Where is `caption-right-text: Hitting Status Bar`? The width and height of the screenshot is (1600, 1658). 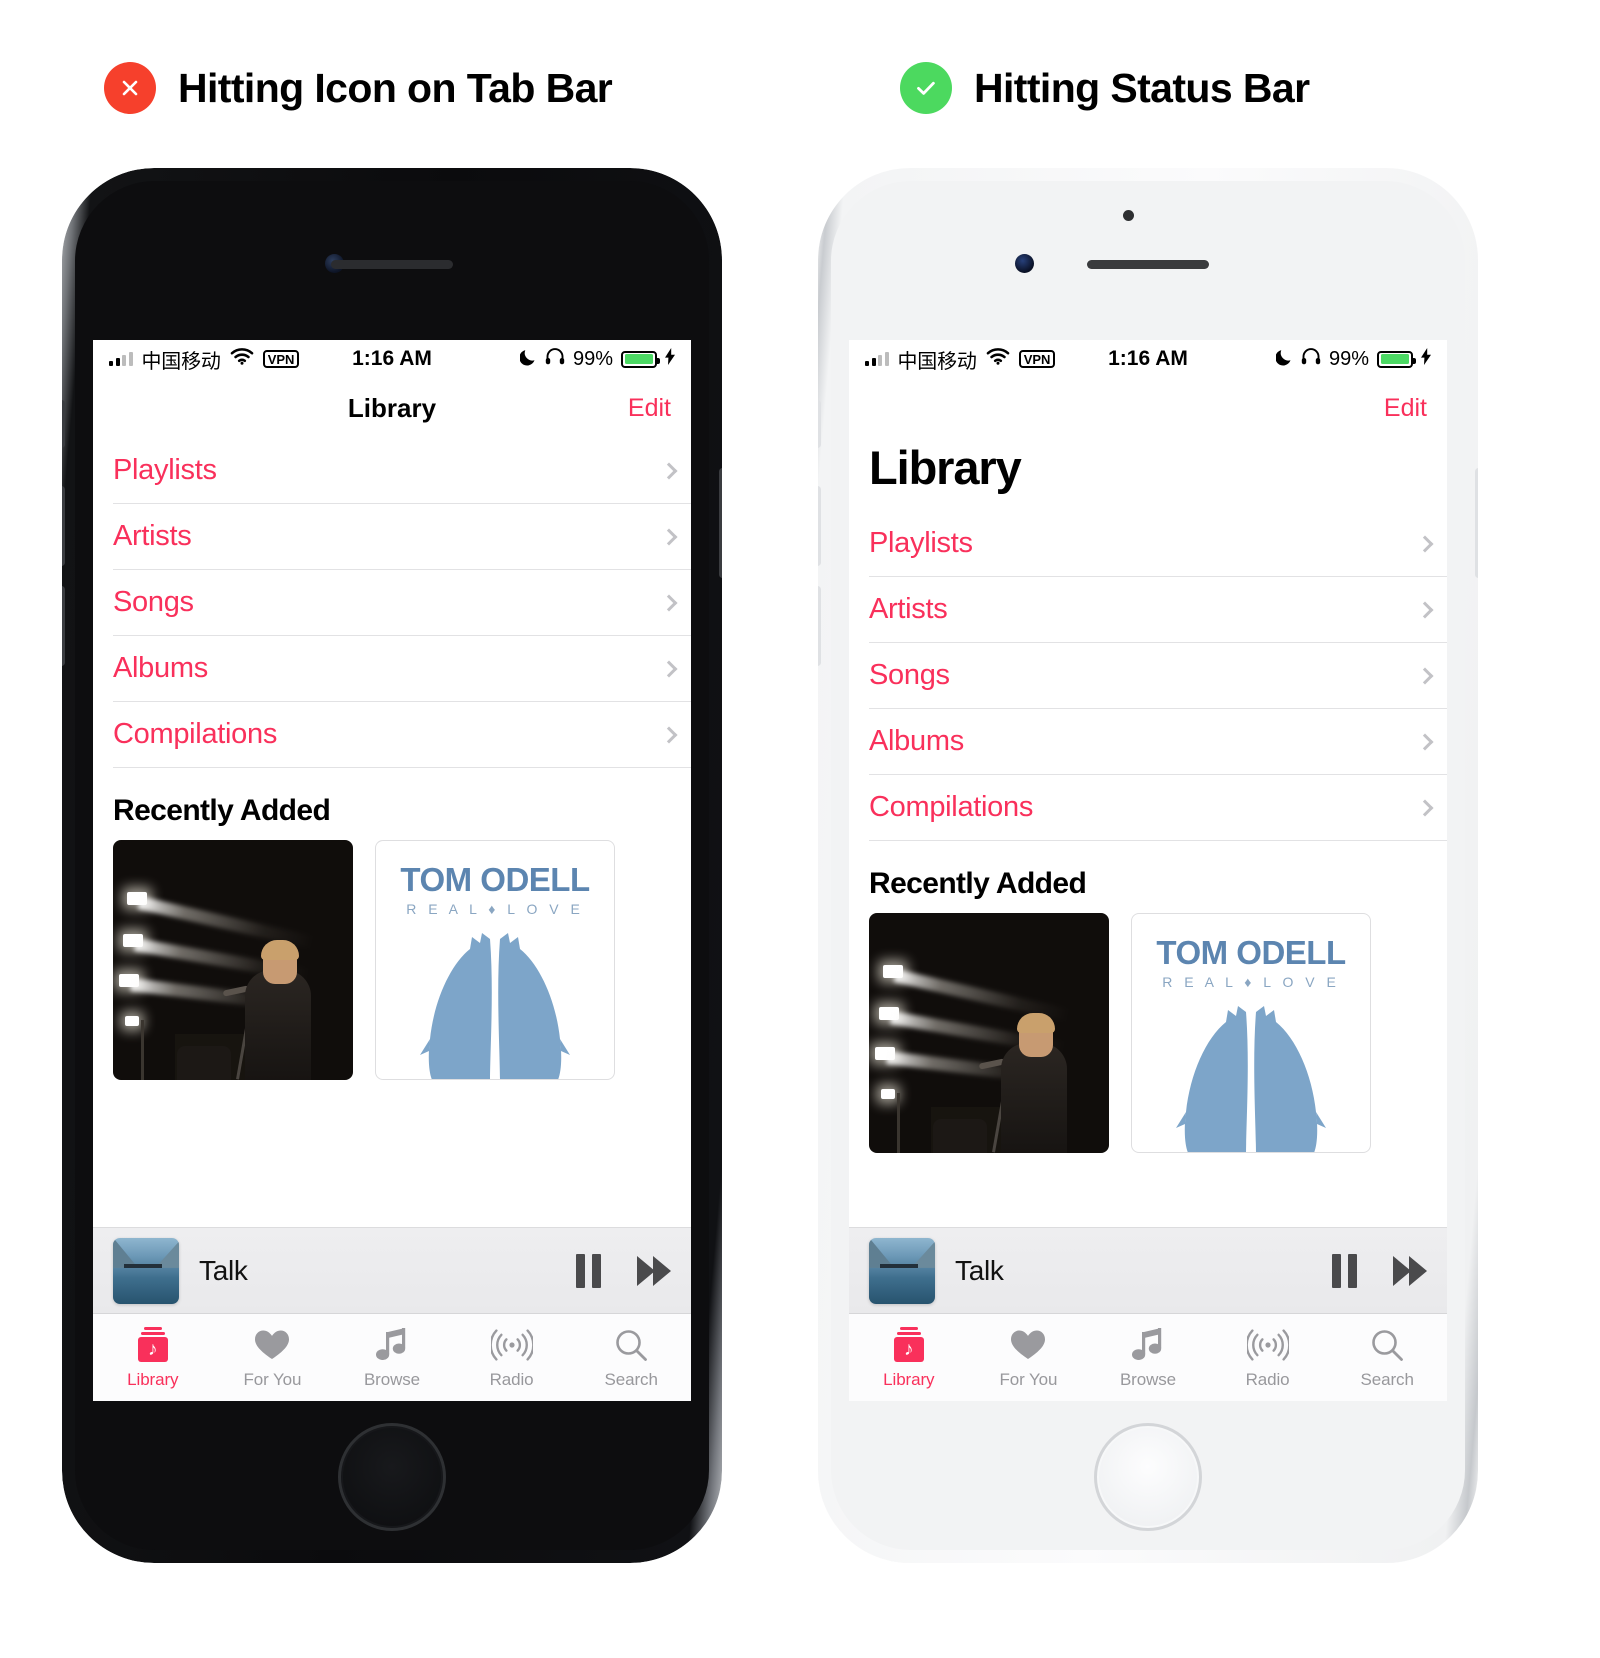 caption-right-text: Hitting Status Bar is located at coordinates (1142, 87).